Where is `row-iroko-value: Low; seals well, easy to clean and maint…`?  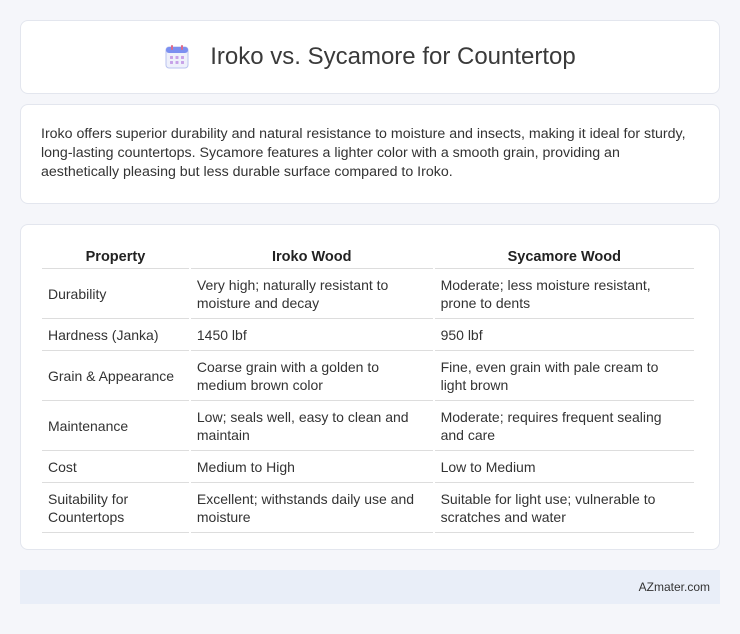
row-iroko-value: Low; seals well, easy to clean and maint… is located at coordinates (311, 426).